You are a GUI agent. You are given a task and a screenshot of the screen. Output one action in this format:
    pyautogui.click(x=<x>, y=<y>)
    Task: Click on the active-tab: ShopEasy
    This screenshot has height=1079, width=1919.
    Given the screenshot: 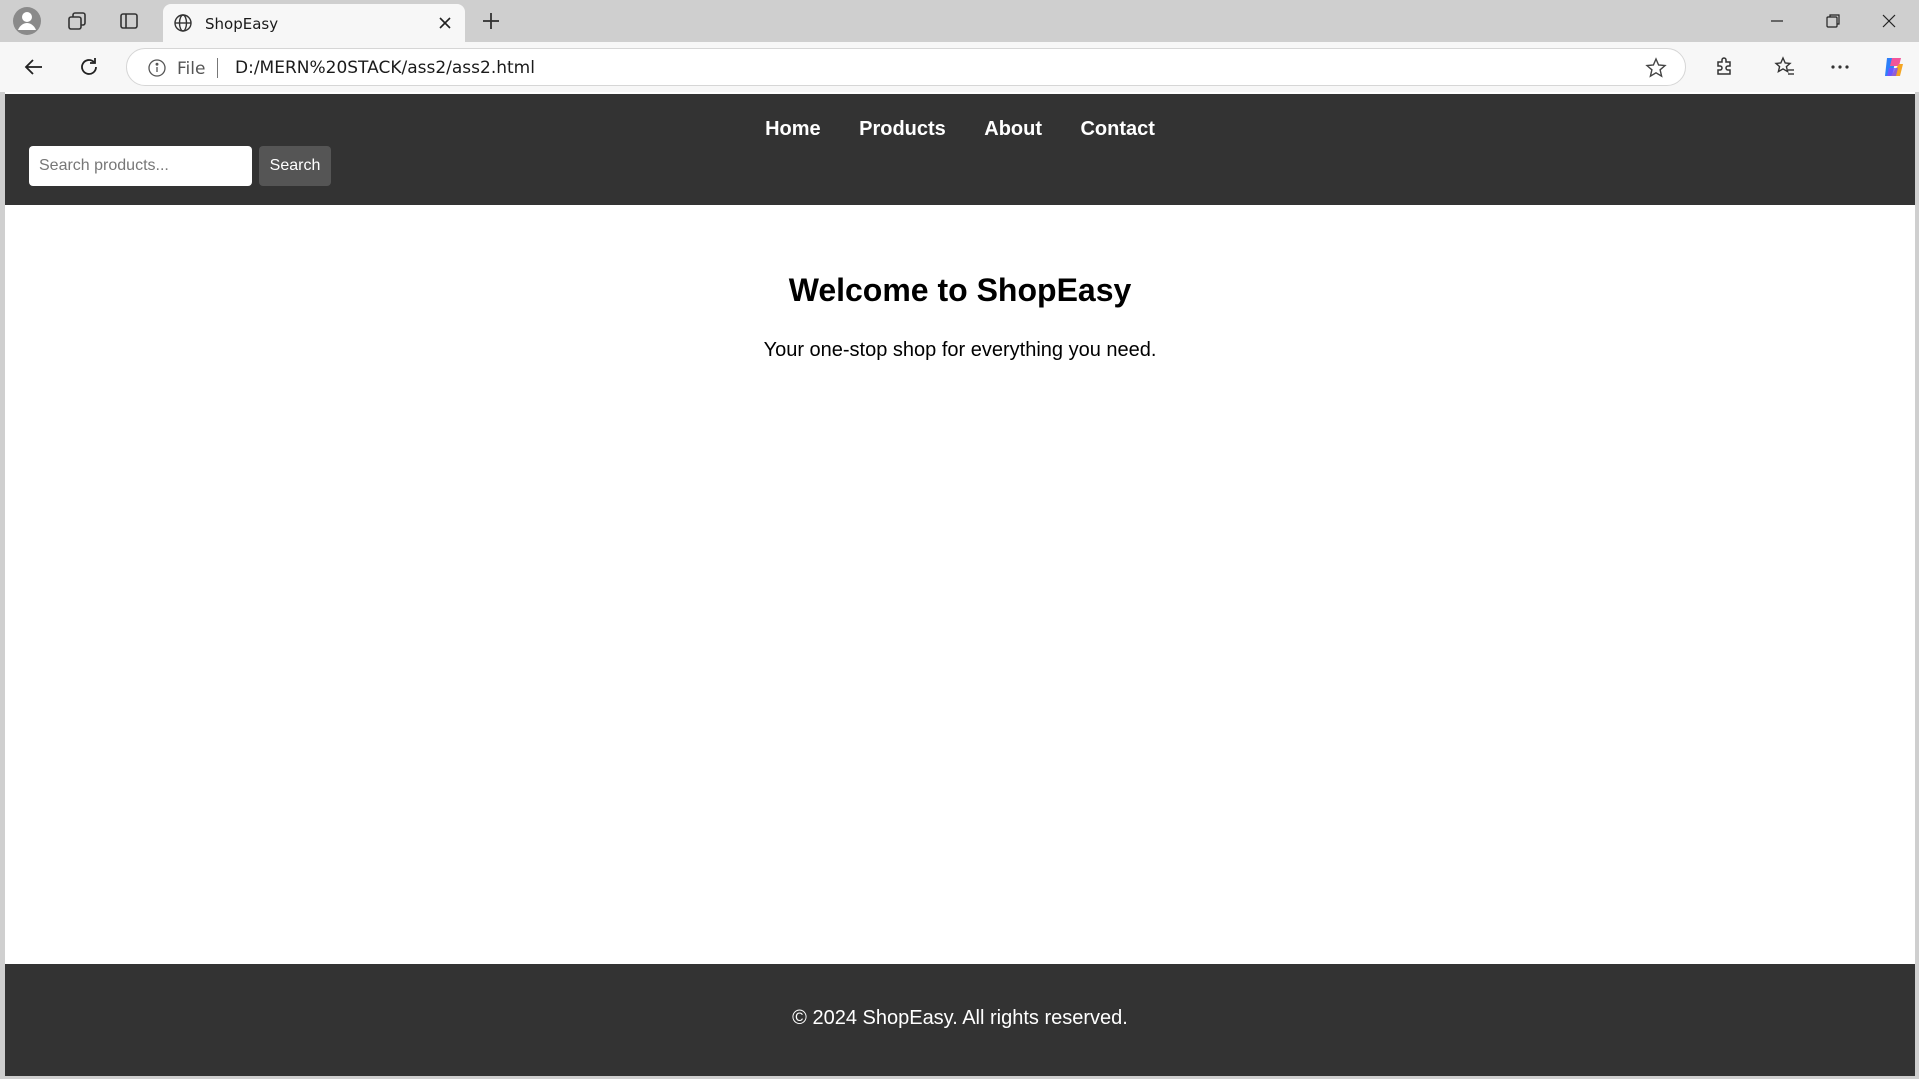 What is the action you would take?
    pyautogui.click(x=314, y=23)
    